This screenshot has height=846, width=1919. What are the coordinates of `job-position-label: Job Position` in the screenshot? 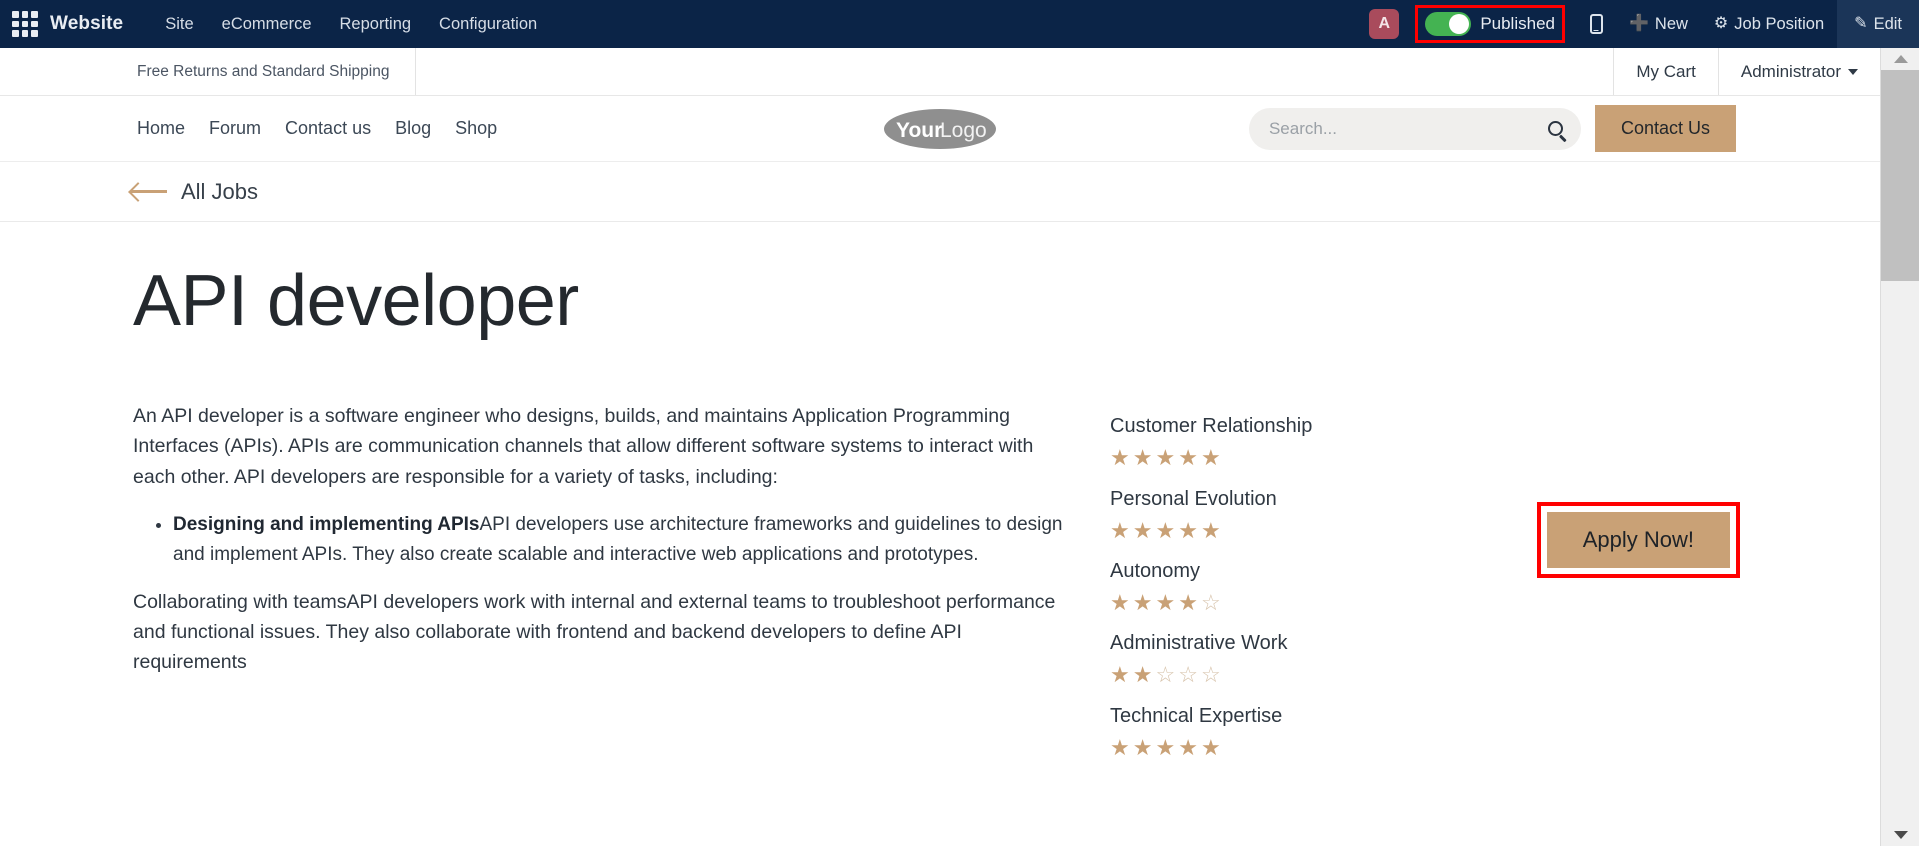 It's located at (1779, 23).